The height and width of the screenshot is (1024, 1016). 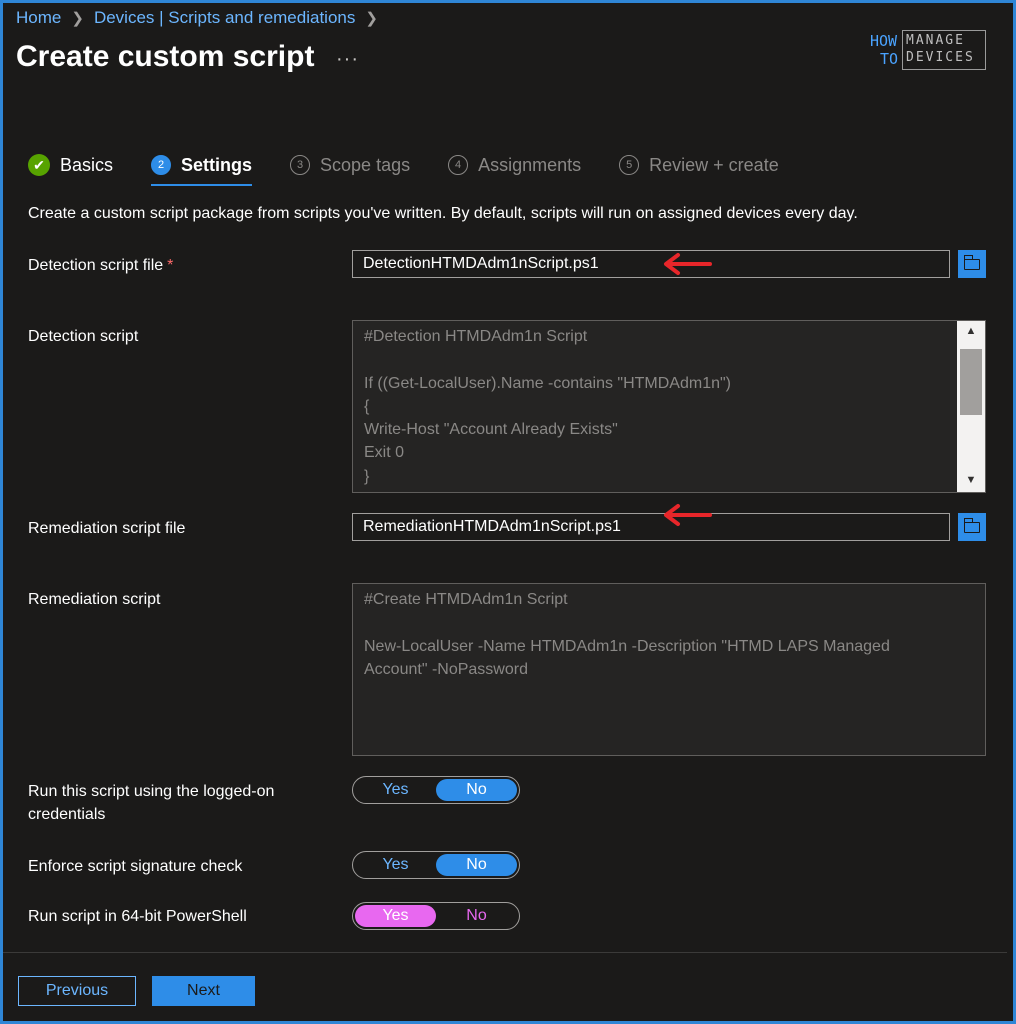 What do you see at coordinates (94, 599) in the screenshot?
I see `remediation-script-label: Remediation script` at bounding box center [94, 599].